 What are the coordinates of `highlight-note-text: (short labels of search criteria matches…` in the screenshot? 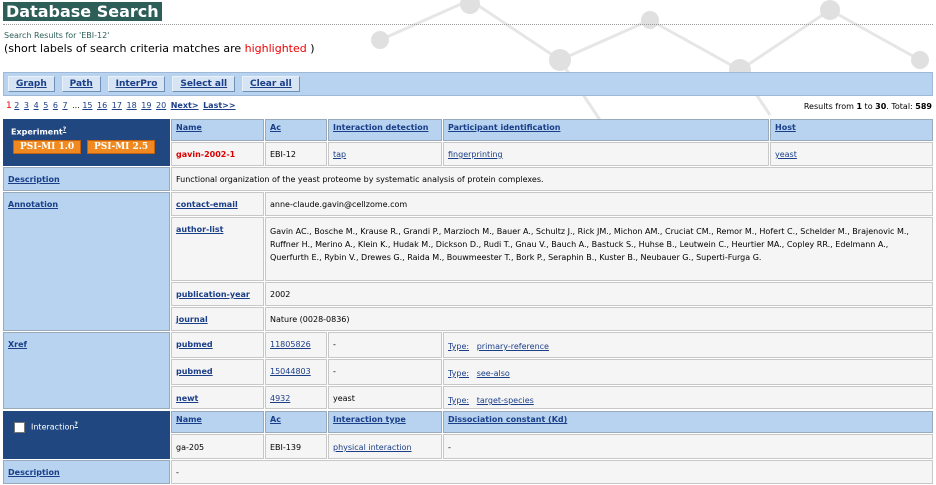 It's located at (124, 48).